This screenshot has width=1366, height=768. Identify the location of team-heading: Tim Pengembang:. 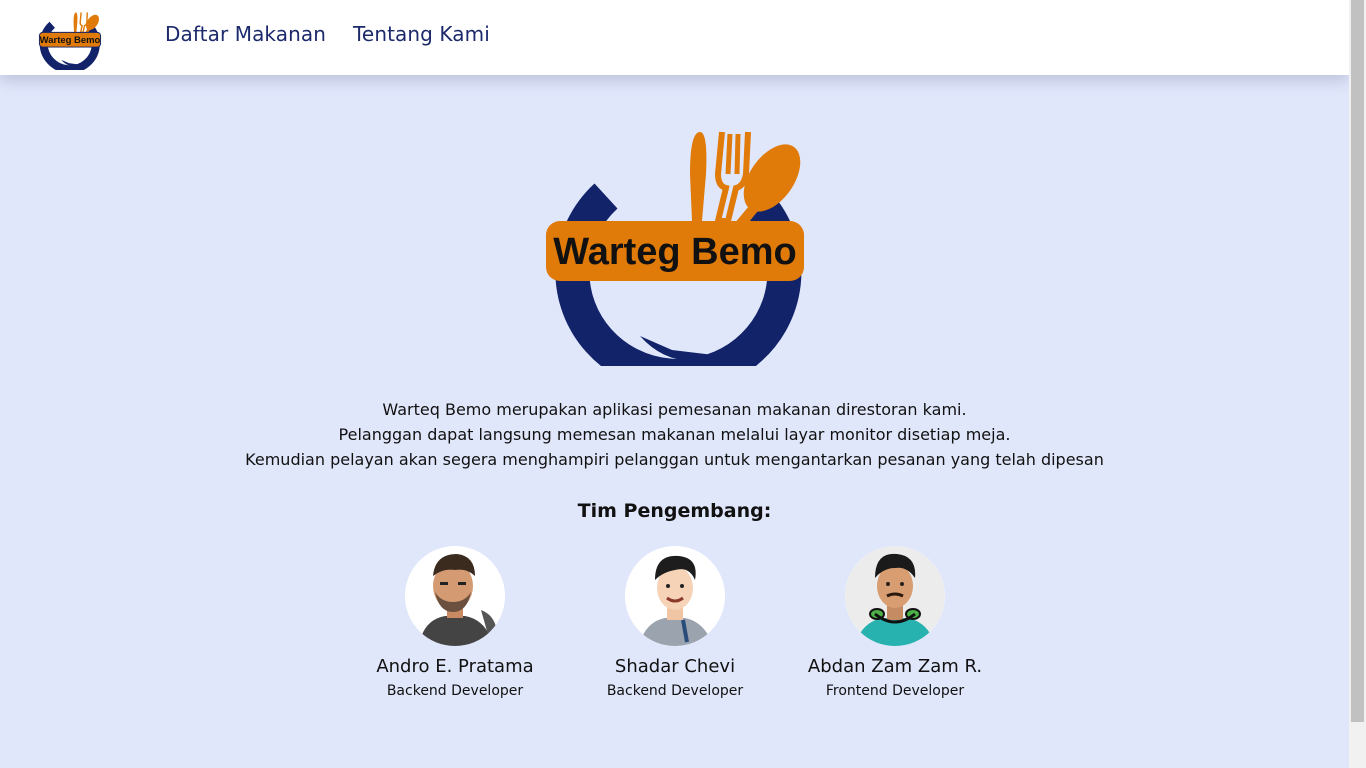
(674, 511).